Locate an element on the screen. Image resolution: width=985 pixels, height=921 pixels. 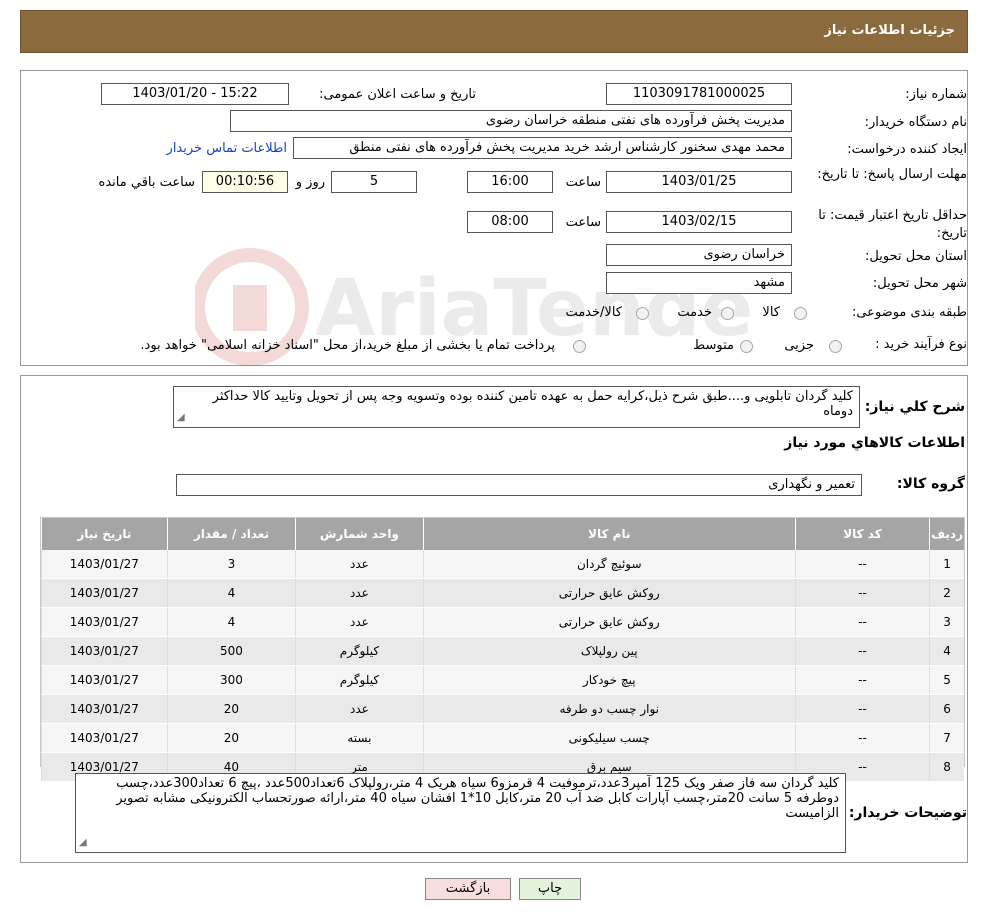
category-label: طبقه بندی موضوعی: is located at coordinates (909, 312).